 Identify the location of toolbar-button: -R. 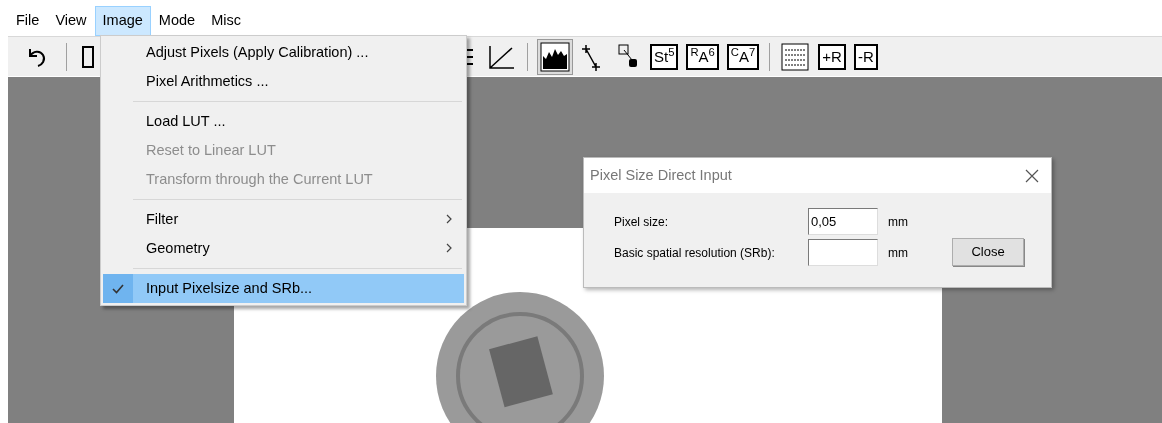
(865, 56).